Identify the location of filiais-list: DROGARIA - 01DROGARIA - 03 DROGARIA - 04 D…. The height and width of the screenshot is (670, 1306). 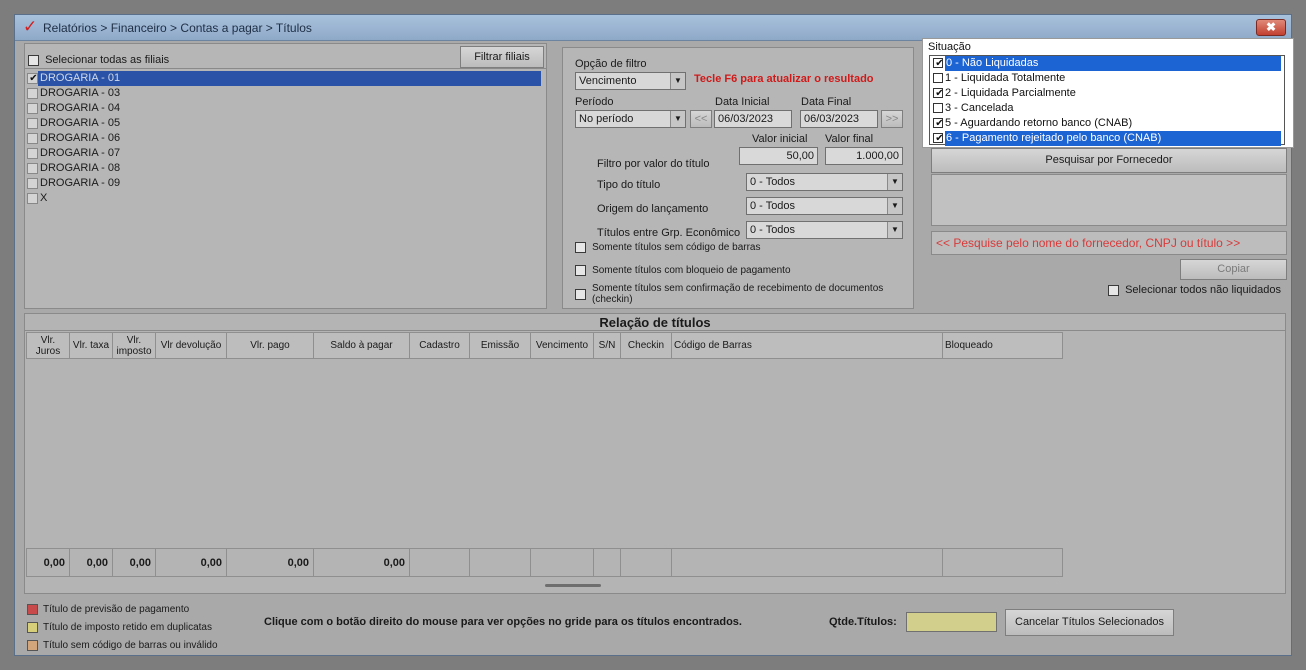
(285, 188).